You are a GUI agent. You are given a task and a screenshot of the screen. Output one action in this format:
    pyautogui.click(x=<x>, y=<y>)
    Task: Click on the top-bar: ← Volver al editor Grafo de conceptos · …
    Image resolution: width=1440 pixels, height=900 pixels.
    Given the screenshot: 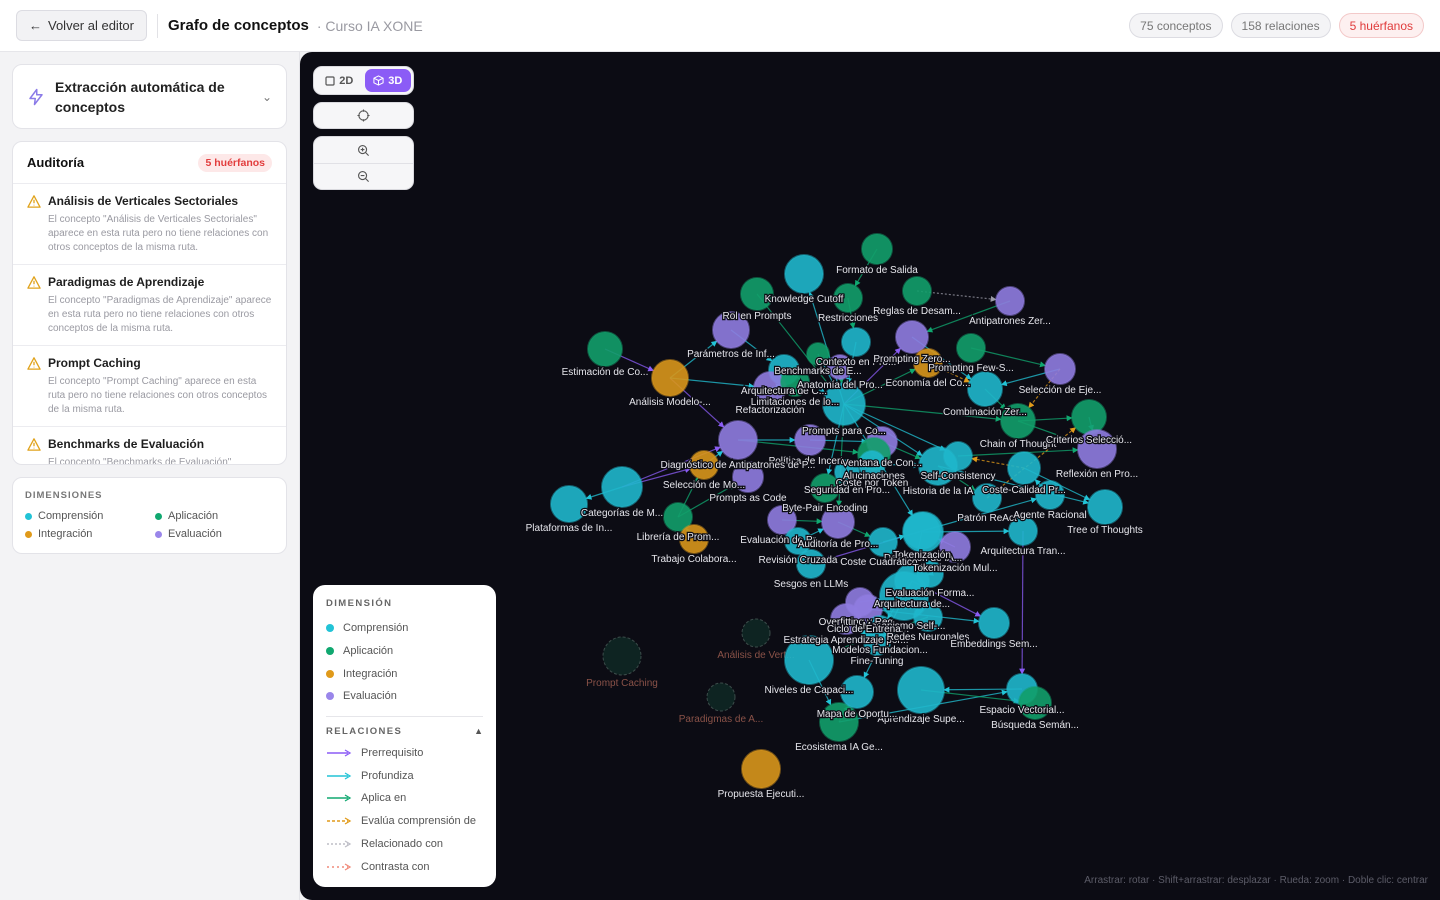 What is the action you would take?
    pyautogui.click(x=720, y=26)
    